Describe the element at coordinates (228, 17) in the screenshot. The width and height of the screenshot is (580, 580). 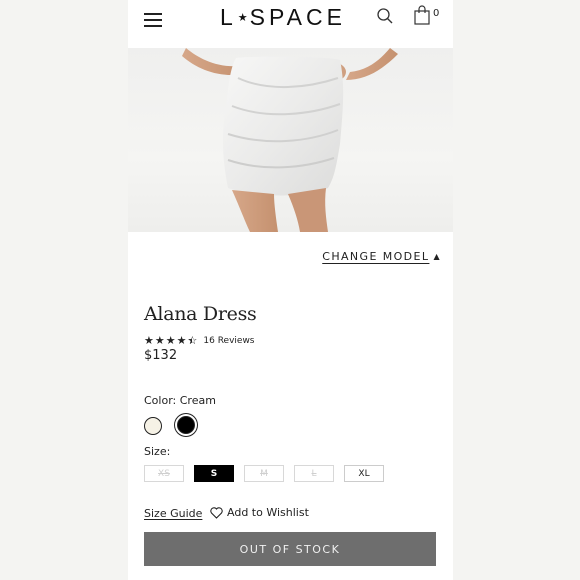
I see `logo-letter-l: L` at that location.